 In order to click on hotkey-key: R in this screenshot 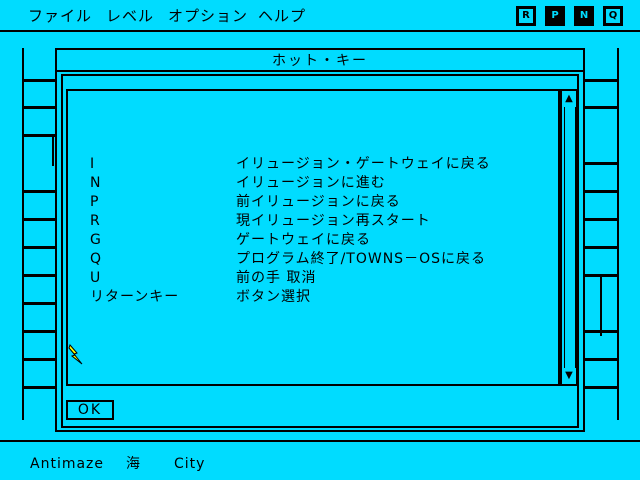, I will do `click(95, 221)`.